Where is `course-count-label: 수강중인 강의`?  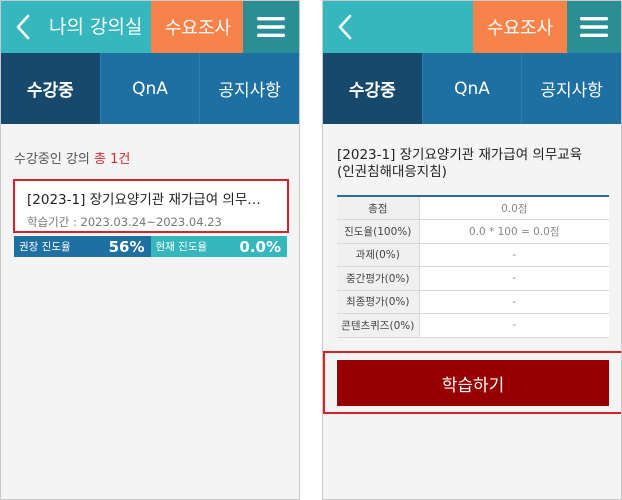
course-count-label: 수강중인 강의 is located at coordinates (54, 159).